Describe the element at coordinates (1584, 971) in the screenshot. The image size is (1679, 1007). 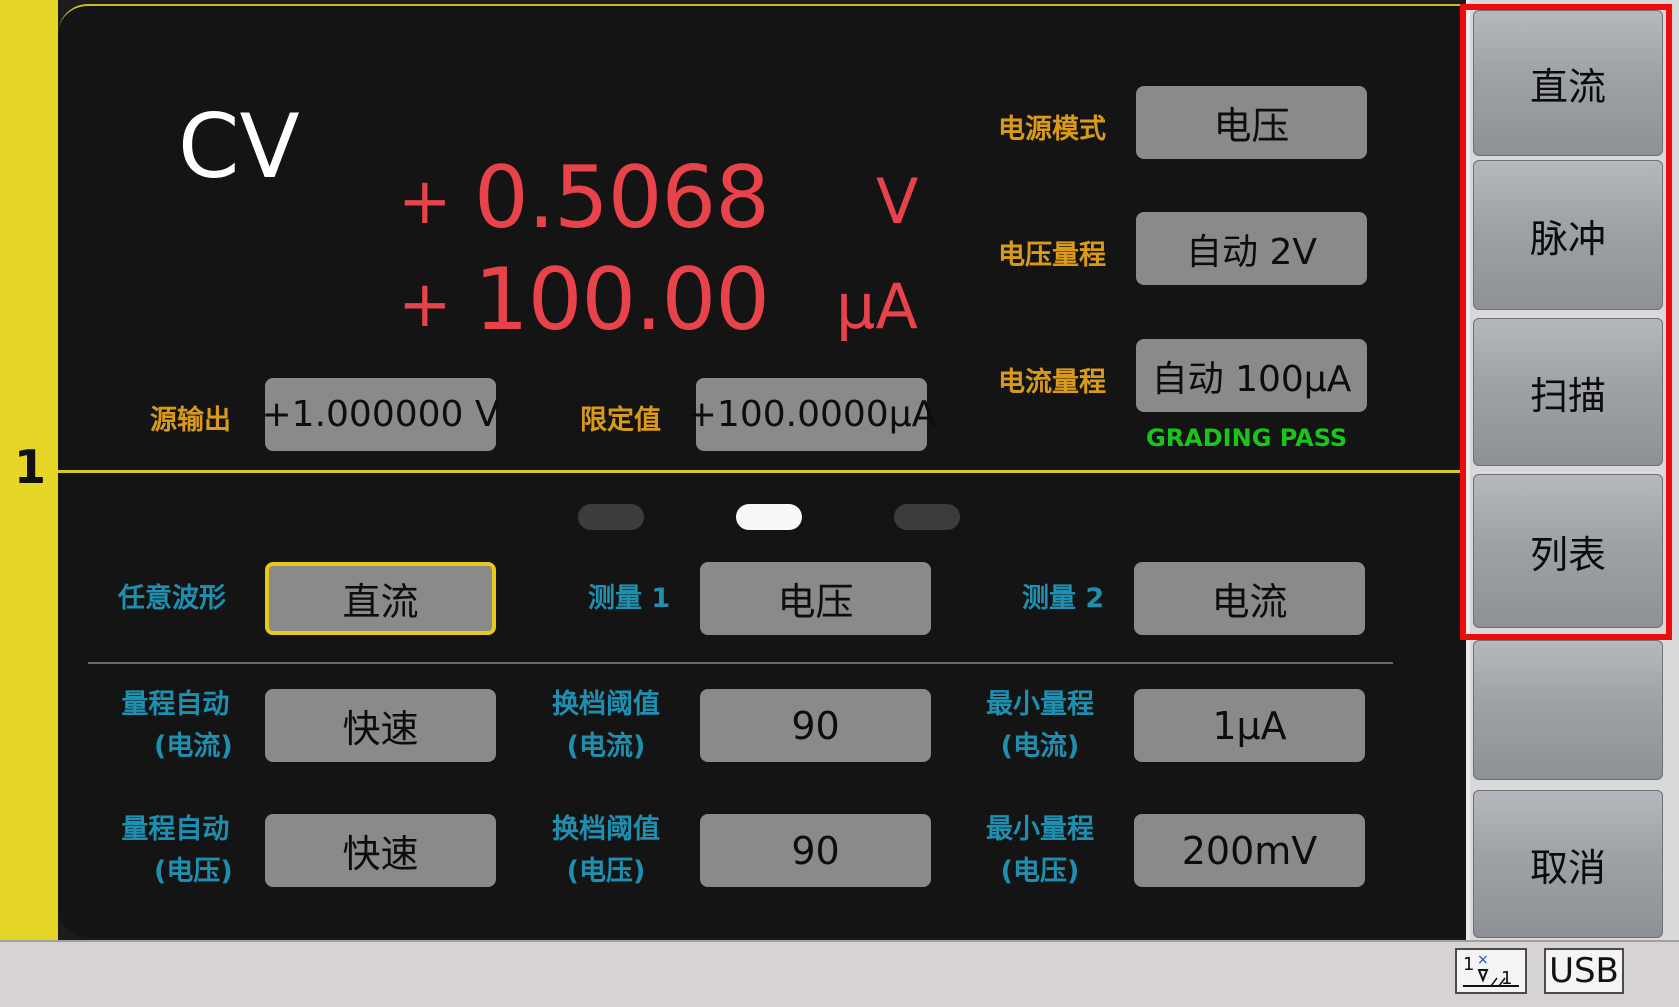
I see `usb-indicator: USB` at that location.